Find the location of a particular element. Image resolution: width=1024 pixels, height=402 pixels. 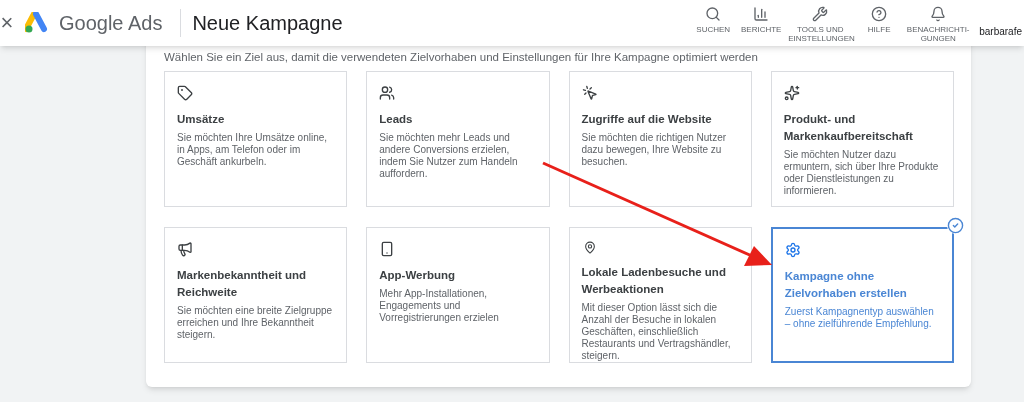

bell-icon is located at coordinates (938, 14).